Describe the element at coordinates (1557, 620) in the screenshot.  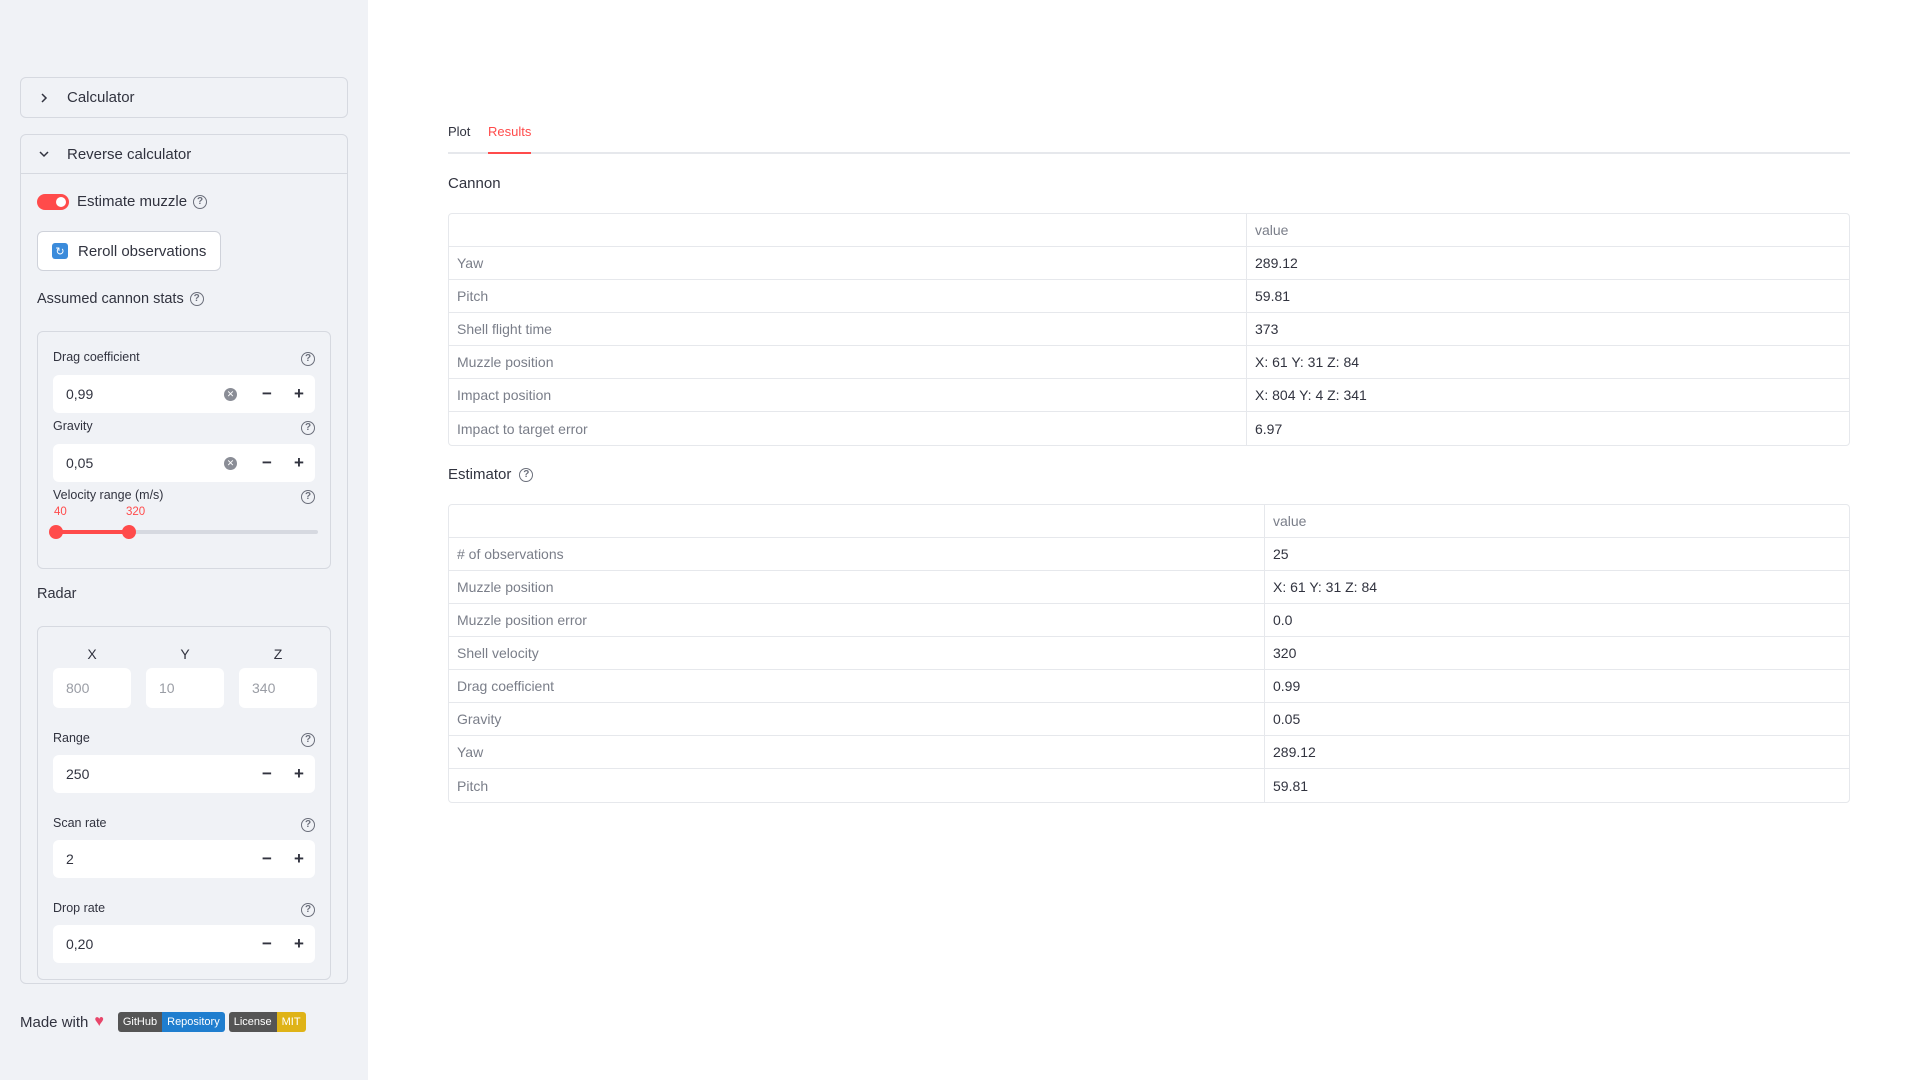
I see `row-value: 0.0` at that location.